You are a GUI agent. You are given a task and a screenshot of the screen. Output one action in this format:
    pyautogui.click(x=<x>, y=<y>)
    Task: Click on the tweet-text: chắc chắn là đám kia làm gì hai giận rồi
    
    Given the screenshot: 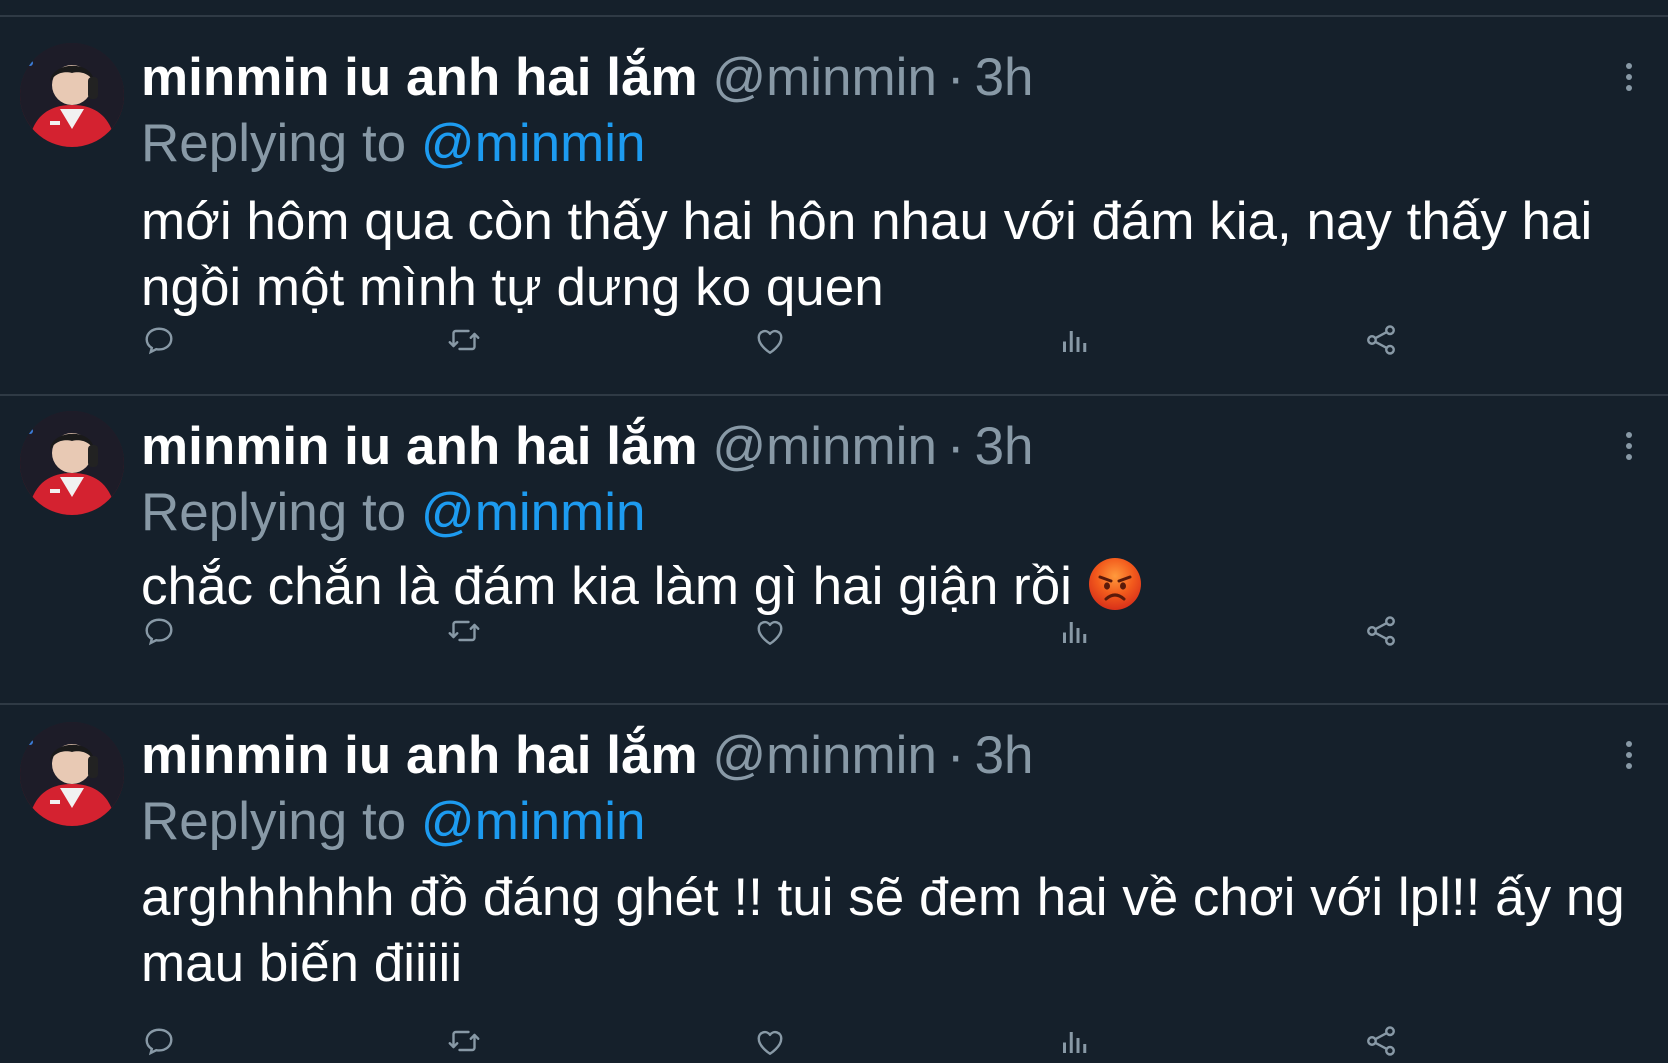 What is the action you would take?
    pyautogui.click(x=901, y=587)
    